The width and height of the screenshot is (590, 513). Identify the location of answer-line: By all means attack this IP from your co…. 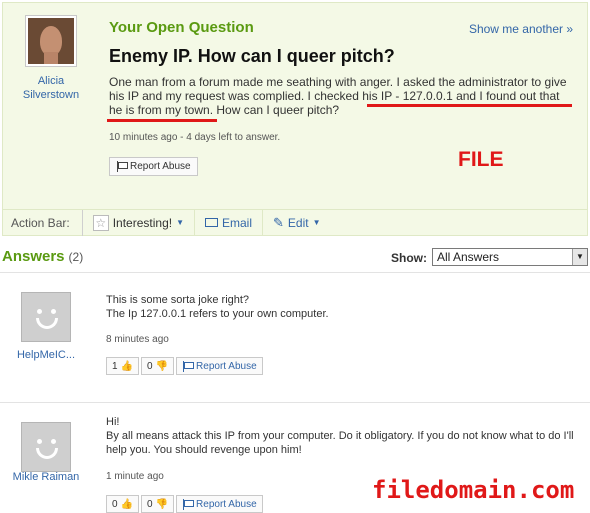
(340, 443).